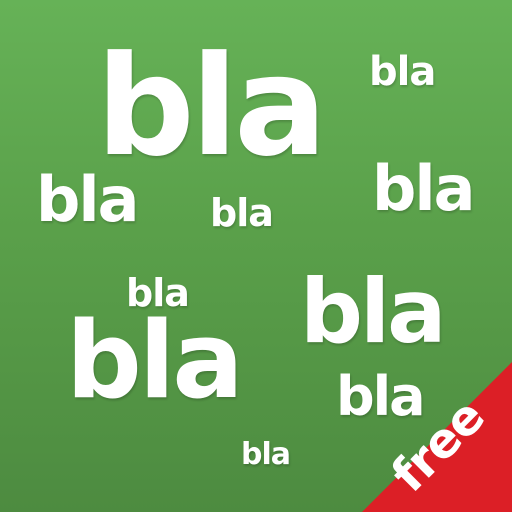 This screenshot has width=512, height=512. What do you see at coordinates (423, 188) in the screenshot?
I see `bla-word-right: bla` at bounding box center [423, 188].